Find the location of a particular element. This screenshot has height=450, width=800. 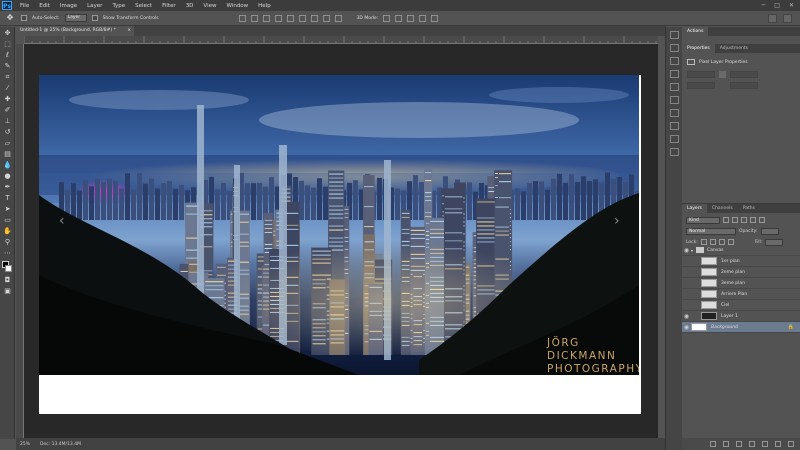

menu-image: Image is located at coordinates (68, 6).